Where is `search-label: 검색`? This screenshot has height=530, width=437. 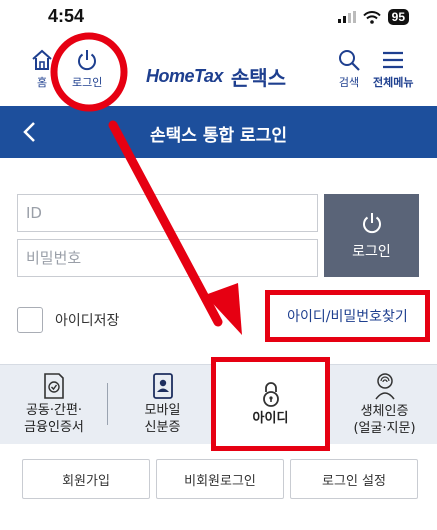 search-label: 검색 is located at coordinates (349, 82).